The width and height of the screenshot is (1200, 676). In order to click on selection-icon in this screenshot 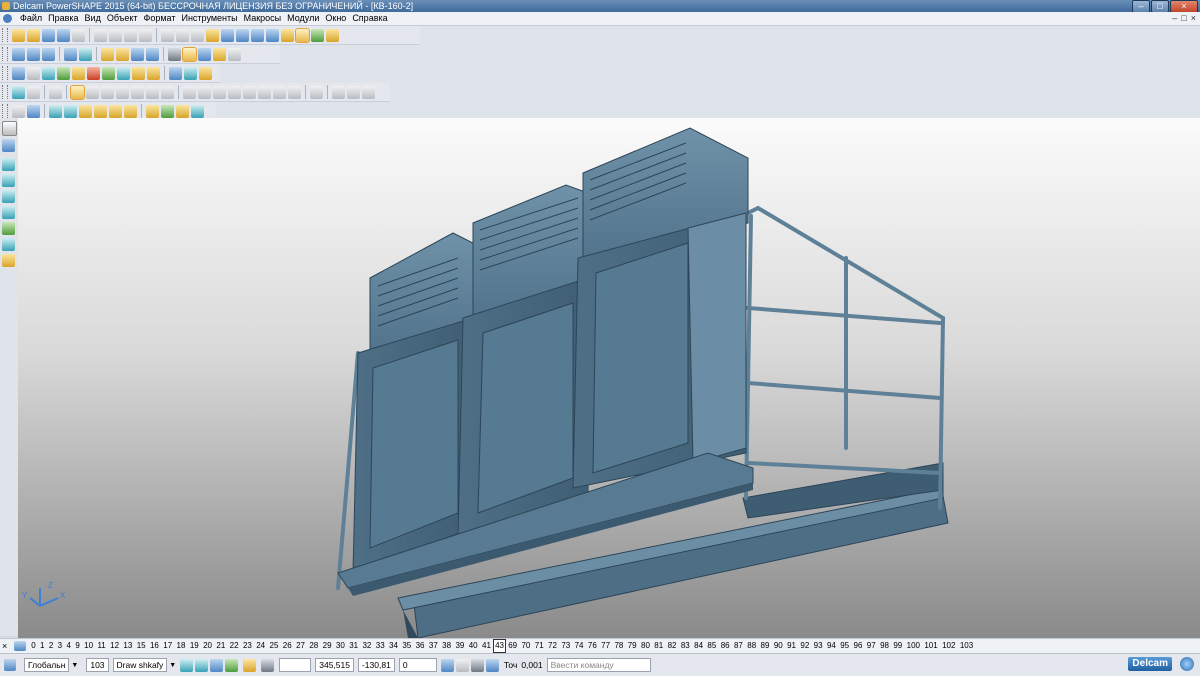, I will do `click(8, 145)`.